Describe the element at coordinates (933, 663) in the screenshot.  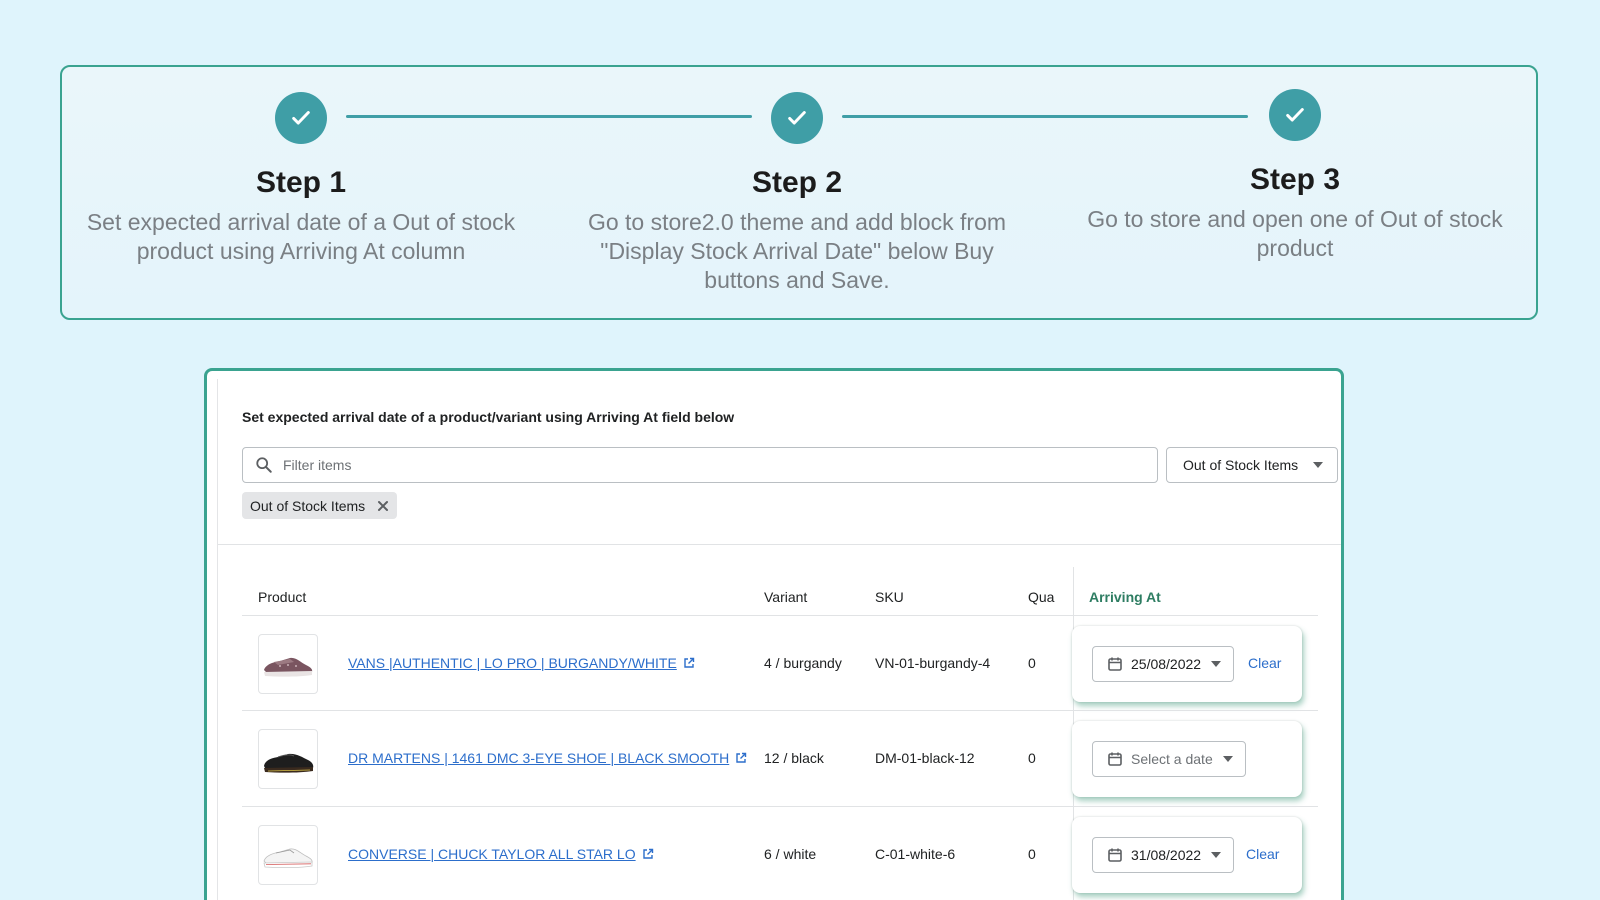
I see `sku-cell: VN-01-burgandy-4` at that location.